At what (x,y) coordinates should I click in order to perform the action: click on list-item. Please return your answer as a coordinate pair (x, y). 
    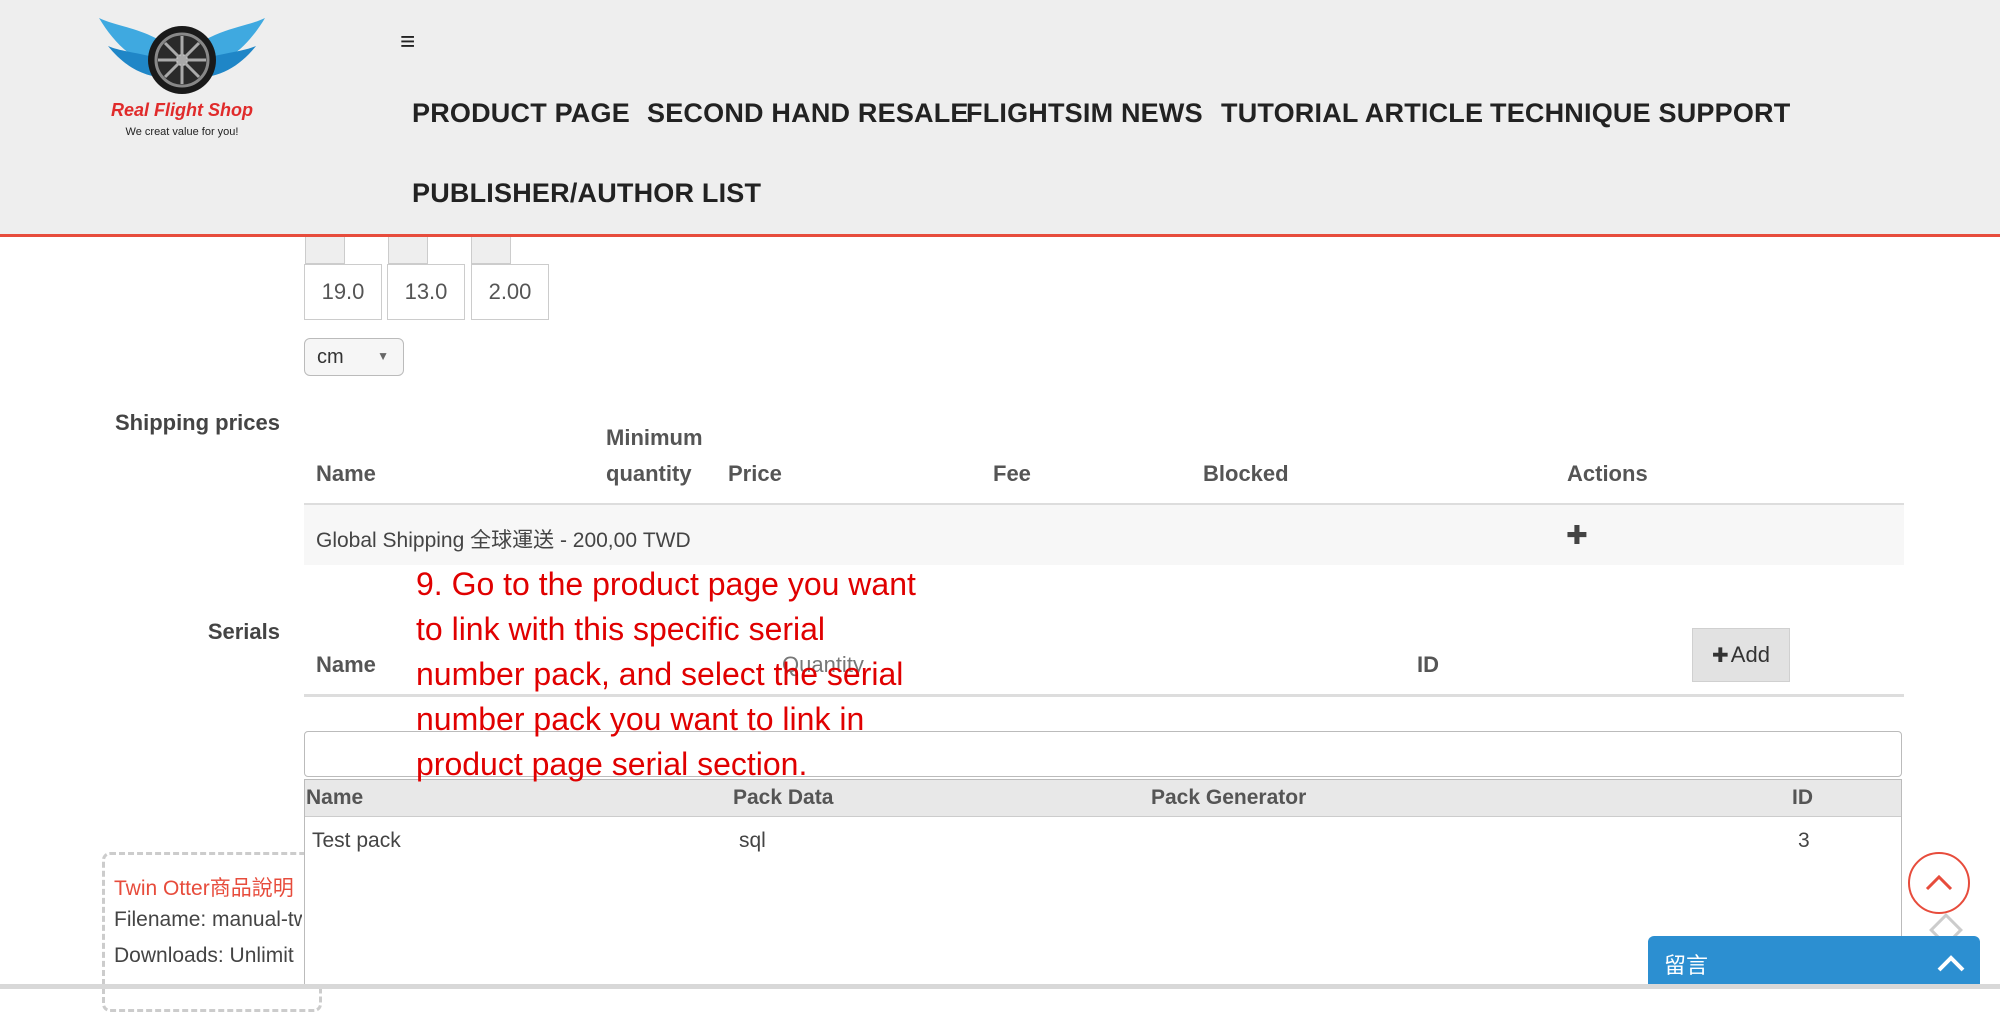
    Looking at the image, I should click on (1103, 842).